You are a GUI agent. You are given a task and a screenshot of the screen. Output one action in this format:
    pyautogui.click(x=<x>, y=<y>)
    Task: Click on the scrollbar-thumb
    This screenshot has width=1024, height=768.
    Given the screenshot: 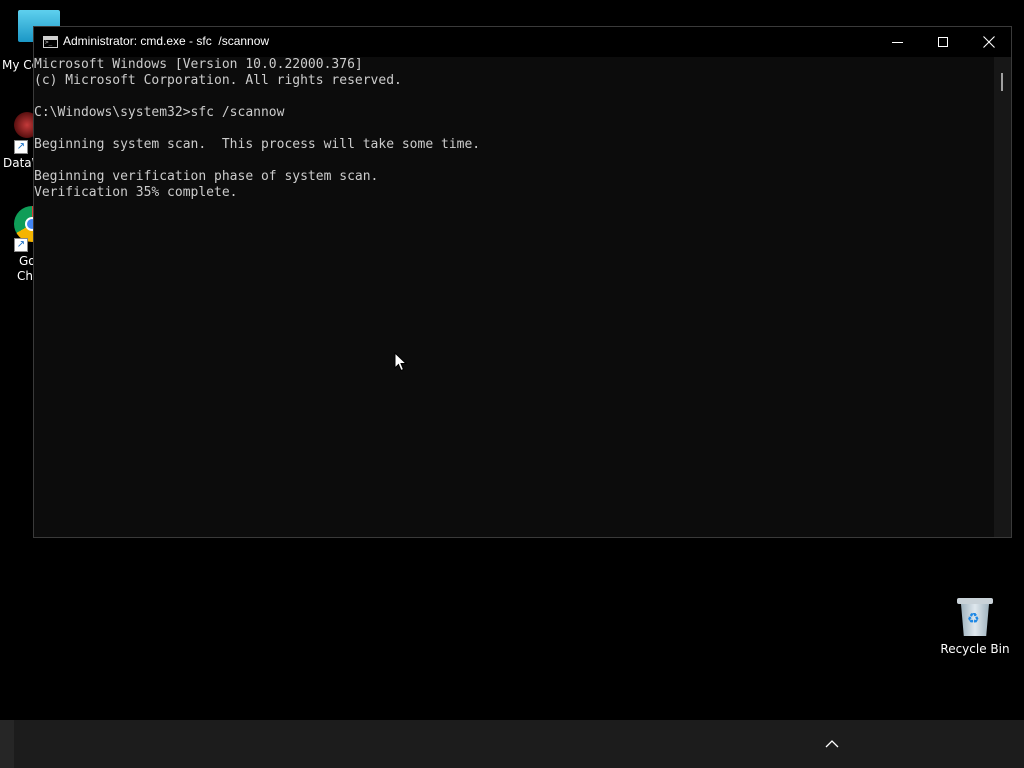 What is the action you would take?
    pyautogui.click(x=1002, y=82)
    